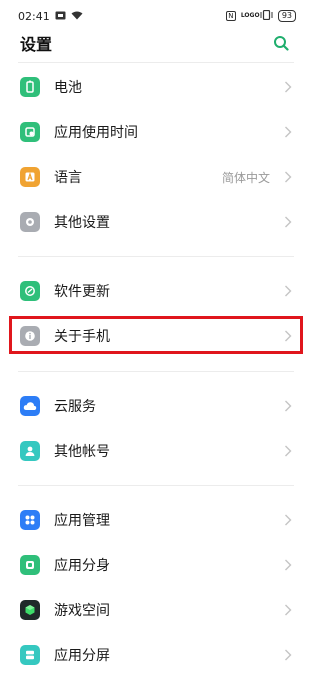 This screenshot has height=676, width=320. I want to click on language-value: 简体中文, so click(245, 177).